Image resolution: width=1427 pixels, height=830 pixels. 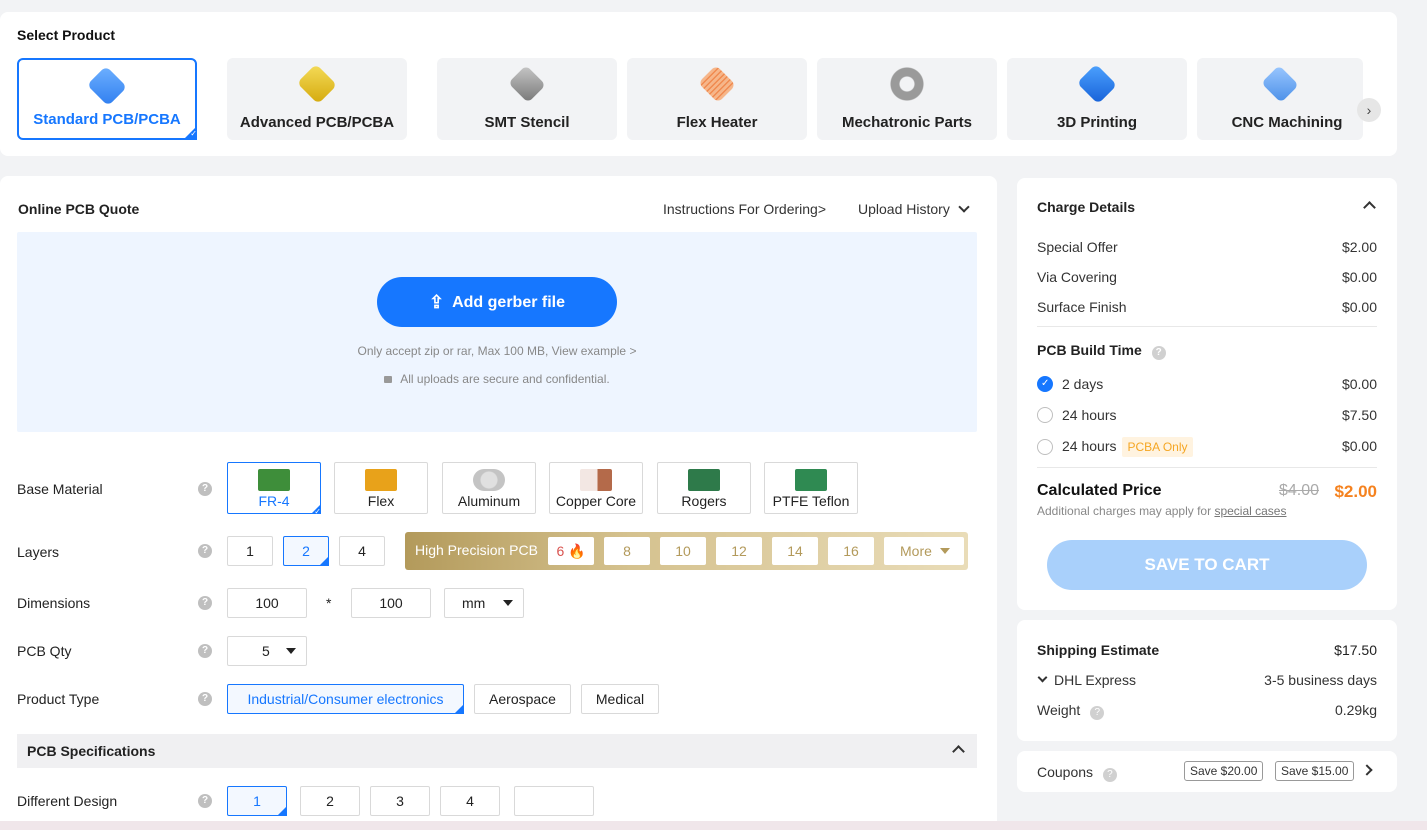 What do you see at coordinates (1359, 446) in the screenshot?
I see `build-option-value: $0.00` at bounding box center [1359, 446].